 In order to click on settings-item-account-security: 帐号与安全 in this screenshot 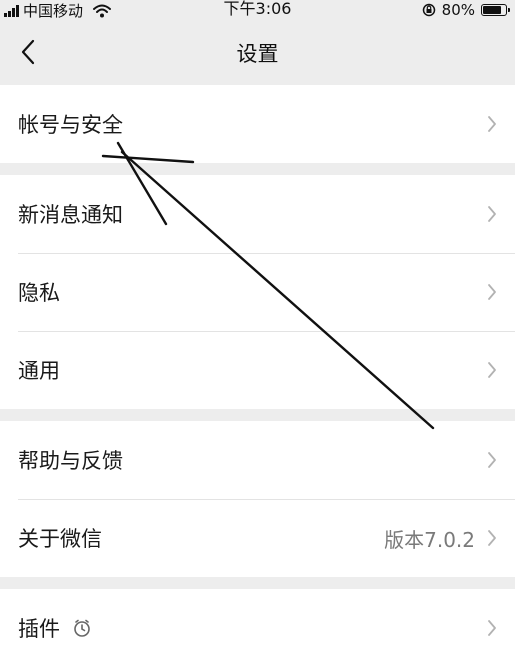, I will do `click(257, 124)`.